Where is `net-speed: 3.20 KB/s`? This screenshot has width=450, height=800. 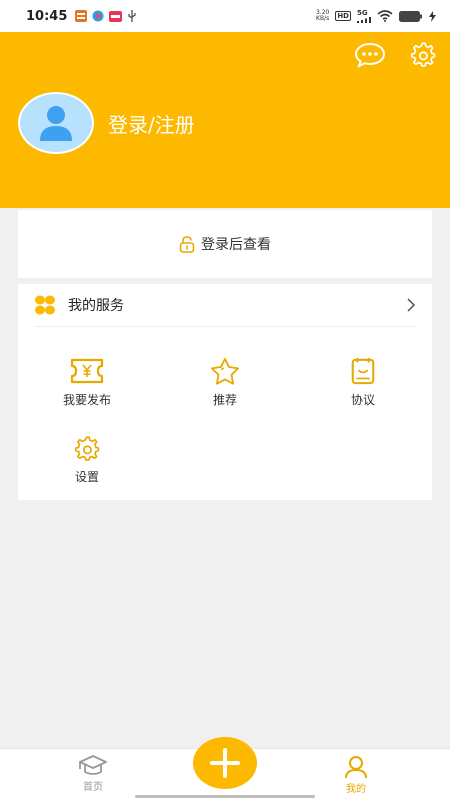
net-speed: 3.20 KB/s is located at coordinates (322, 15).